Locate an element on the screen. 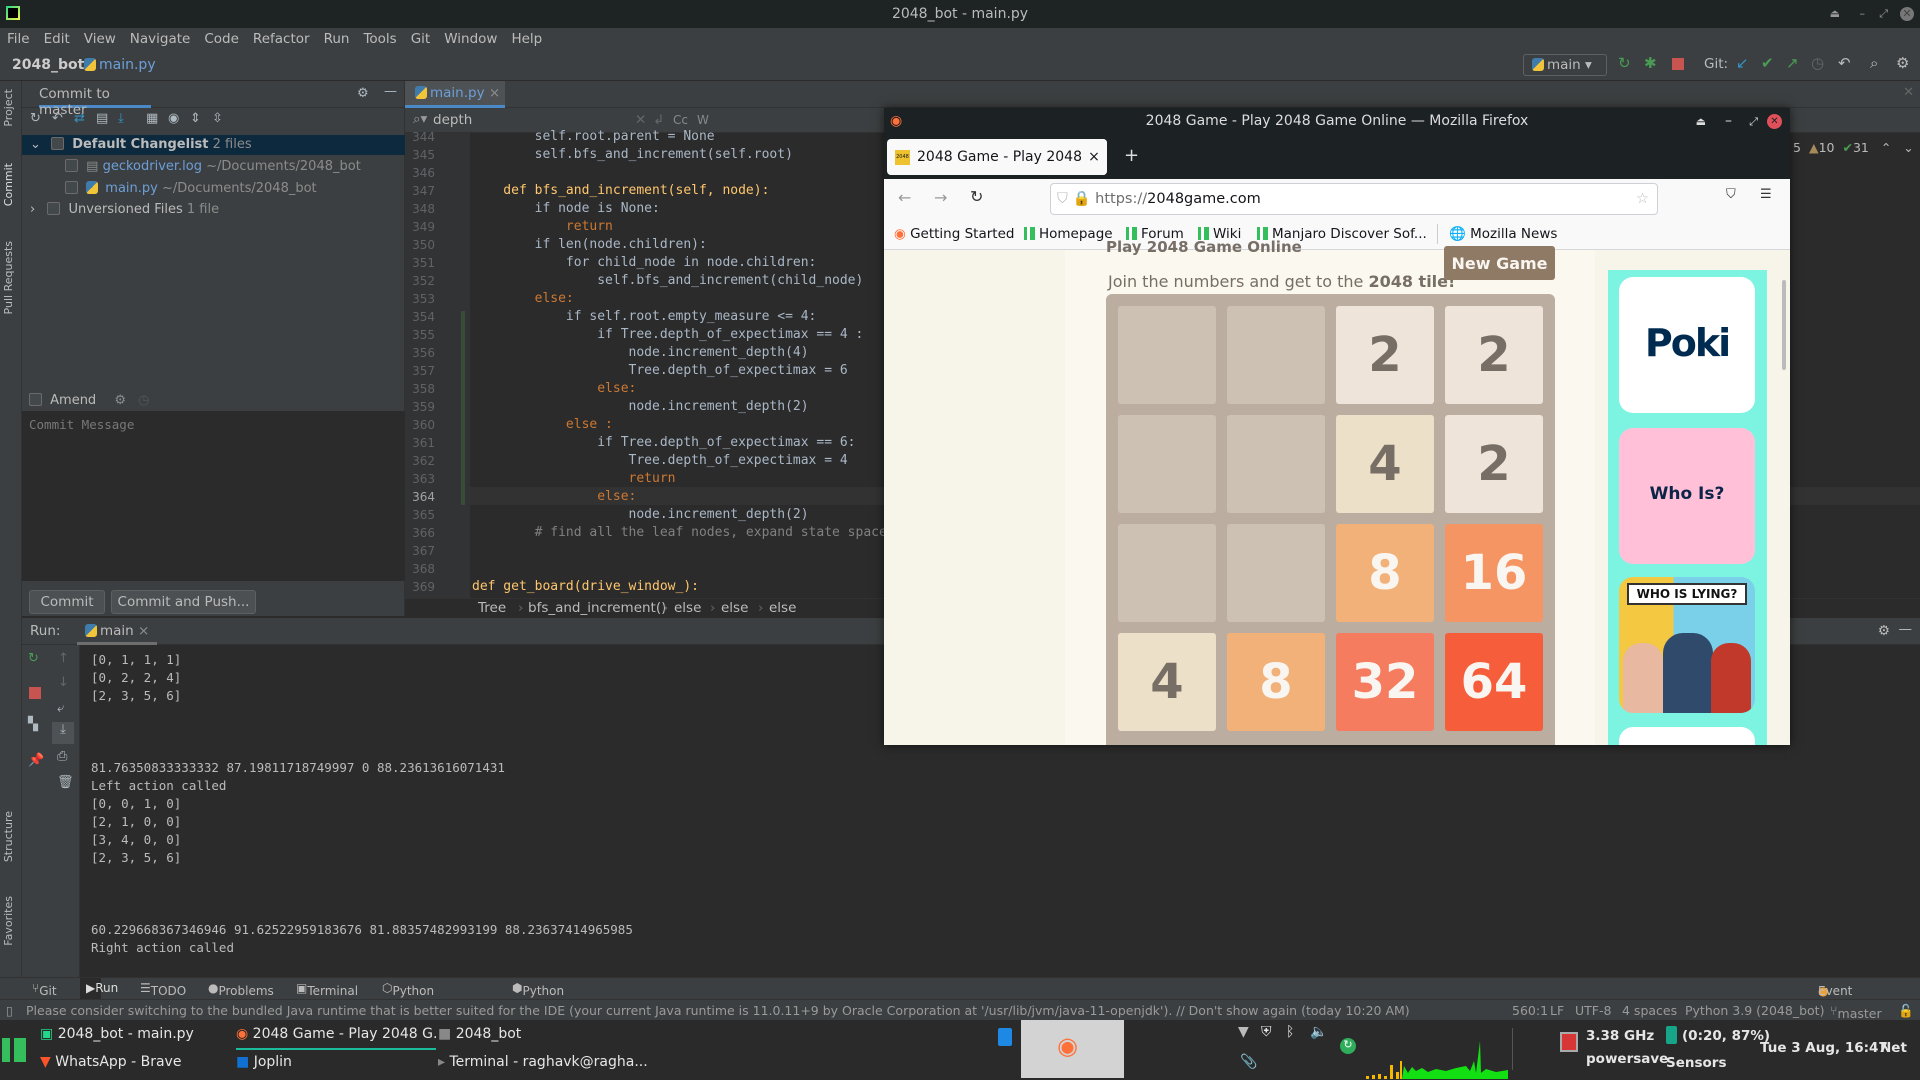  pocket-icon: ⛉ is located at coordinates (1731, 194).